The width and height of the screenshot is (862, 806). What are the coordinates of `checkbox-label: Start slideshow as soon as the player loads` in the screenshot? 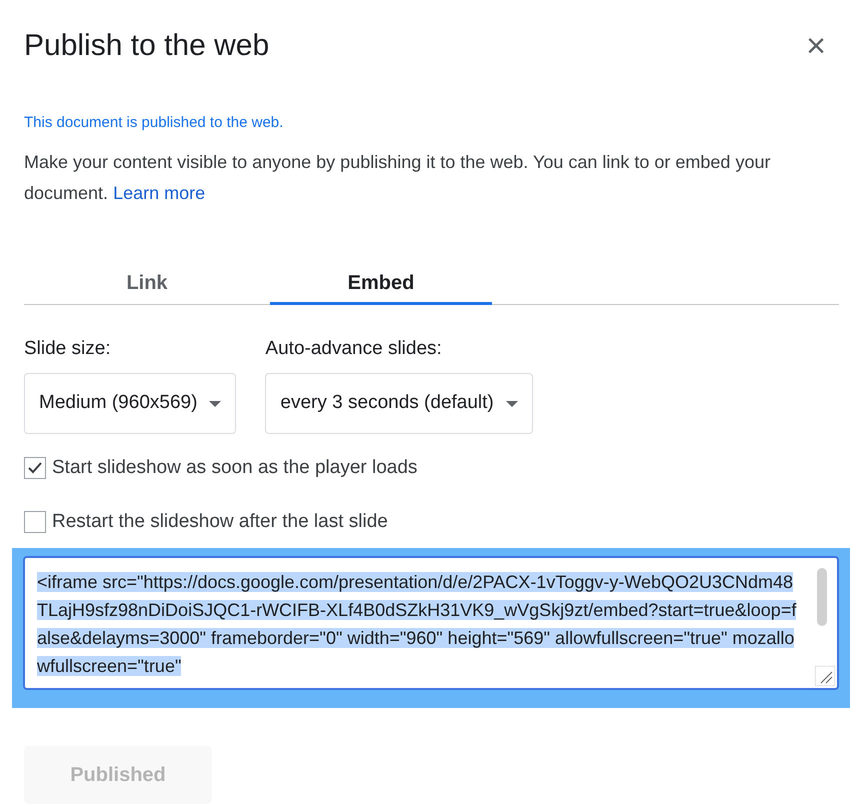 It's located at (235, 468).